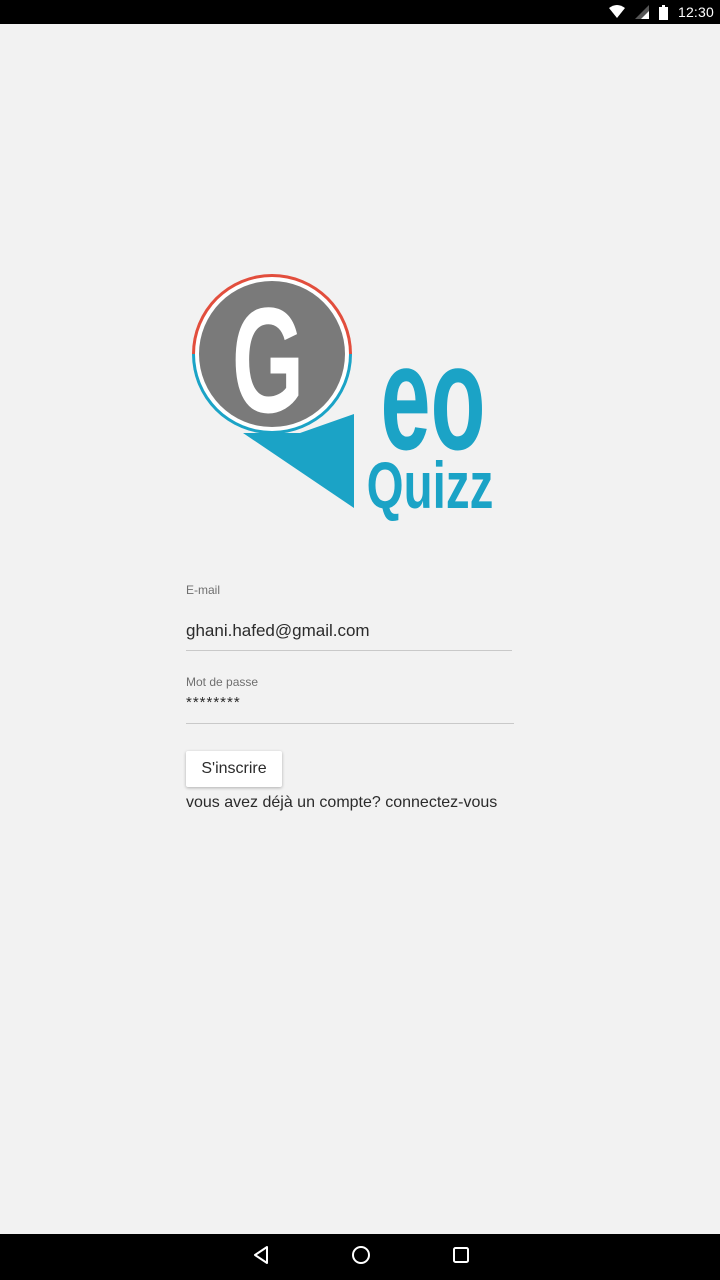 This screenshot has height=1280, width=720. I want to click on password-label: Mot de passe, so click(222, 682).